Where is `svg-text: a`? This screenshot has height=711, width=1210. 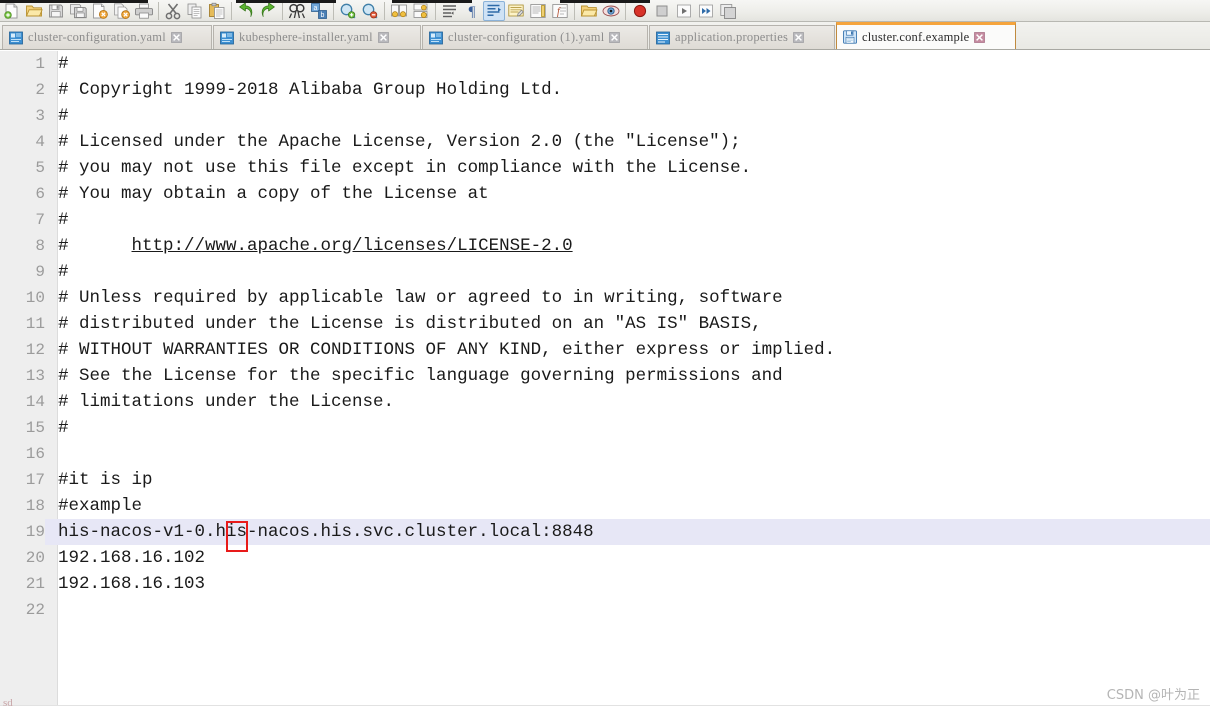 svg-text: a is located at coordinates (316, 7).